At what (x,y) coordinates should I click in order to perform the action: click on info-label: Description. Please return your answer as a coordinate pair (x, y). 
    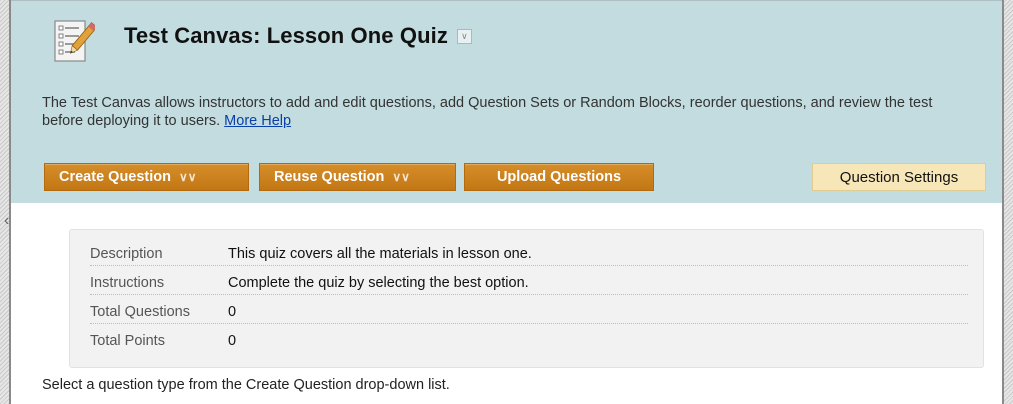
    Looking at the image, I should click on (126, 253).